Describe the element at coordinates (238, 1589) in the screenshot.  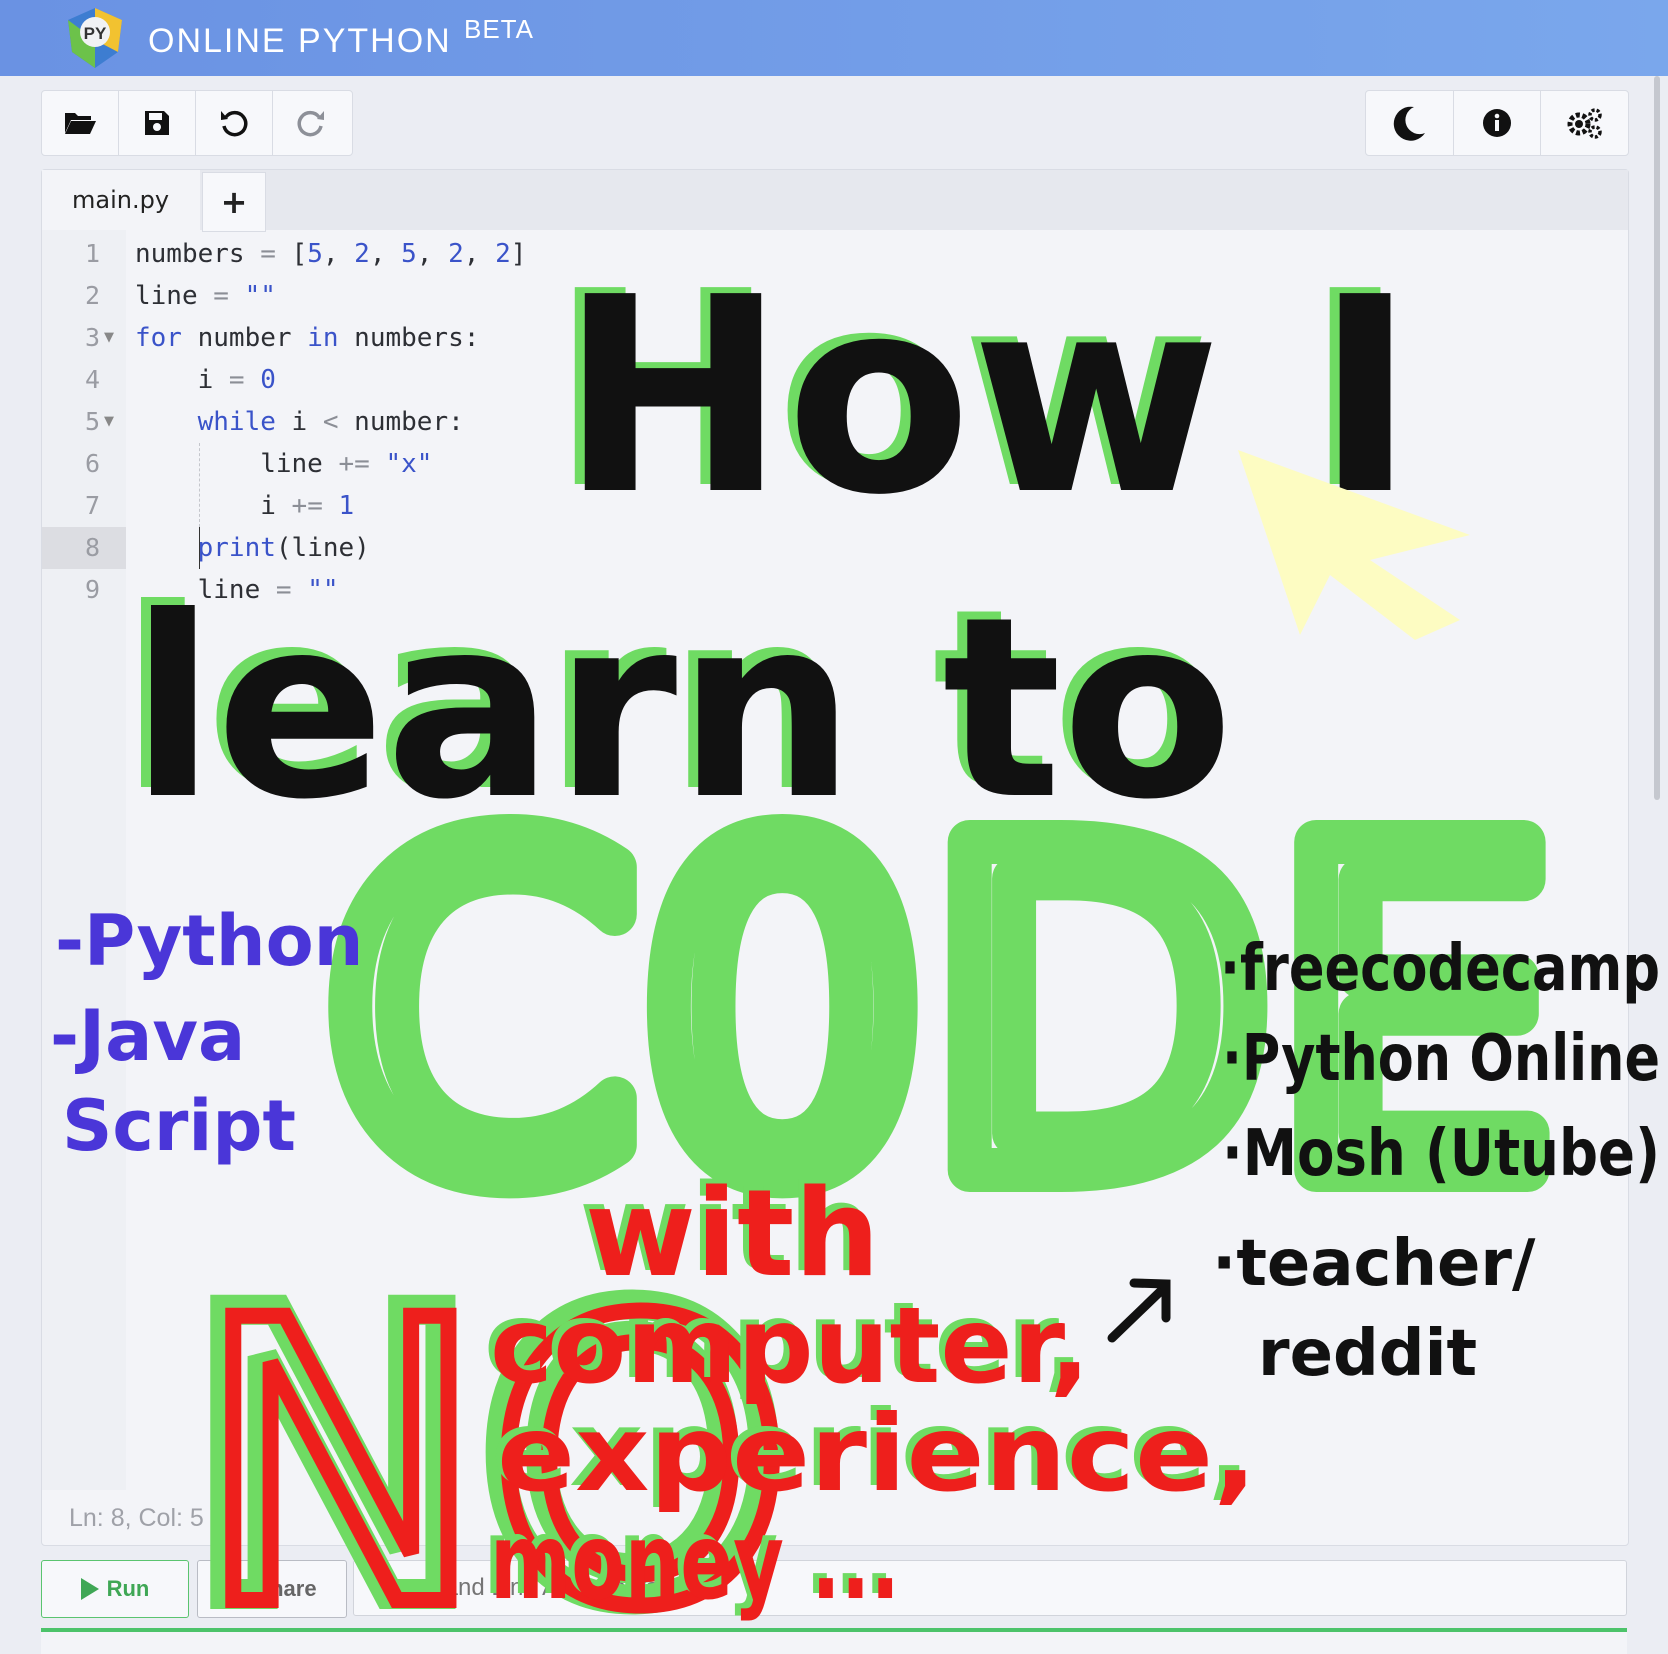
I see `share-icon` at that location.